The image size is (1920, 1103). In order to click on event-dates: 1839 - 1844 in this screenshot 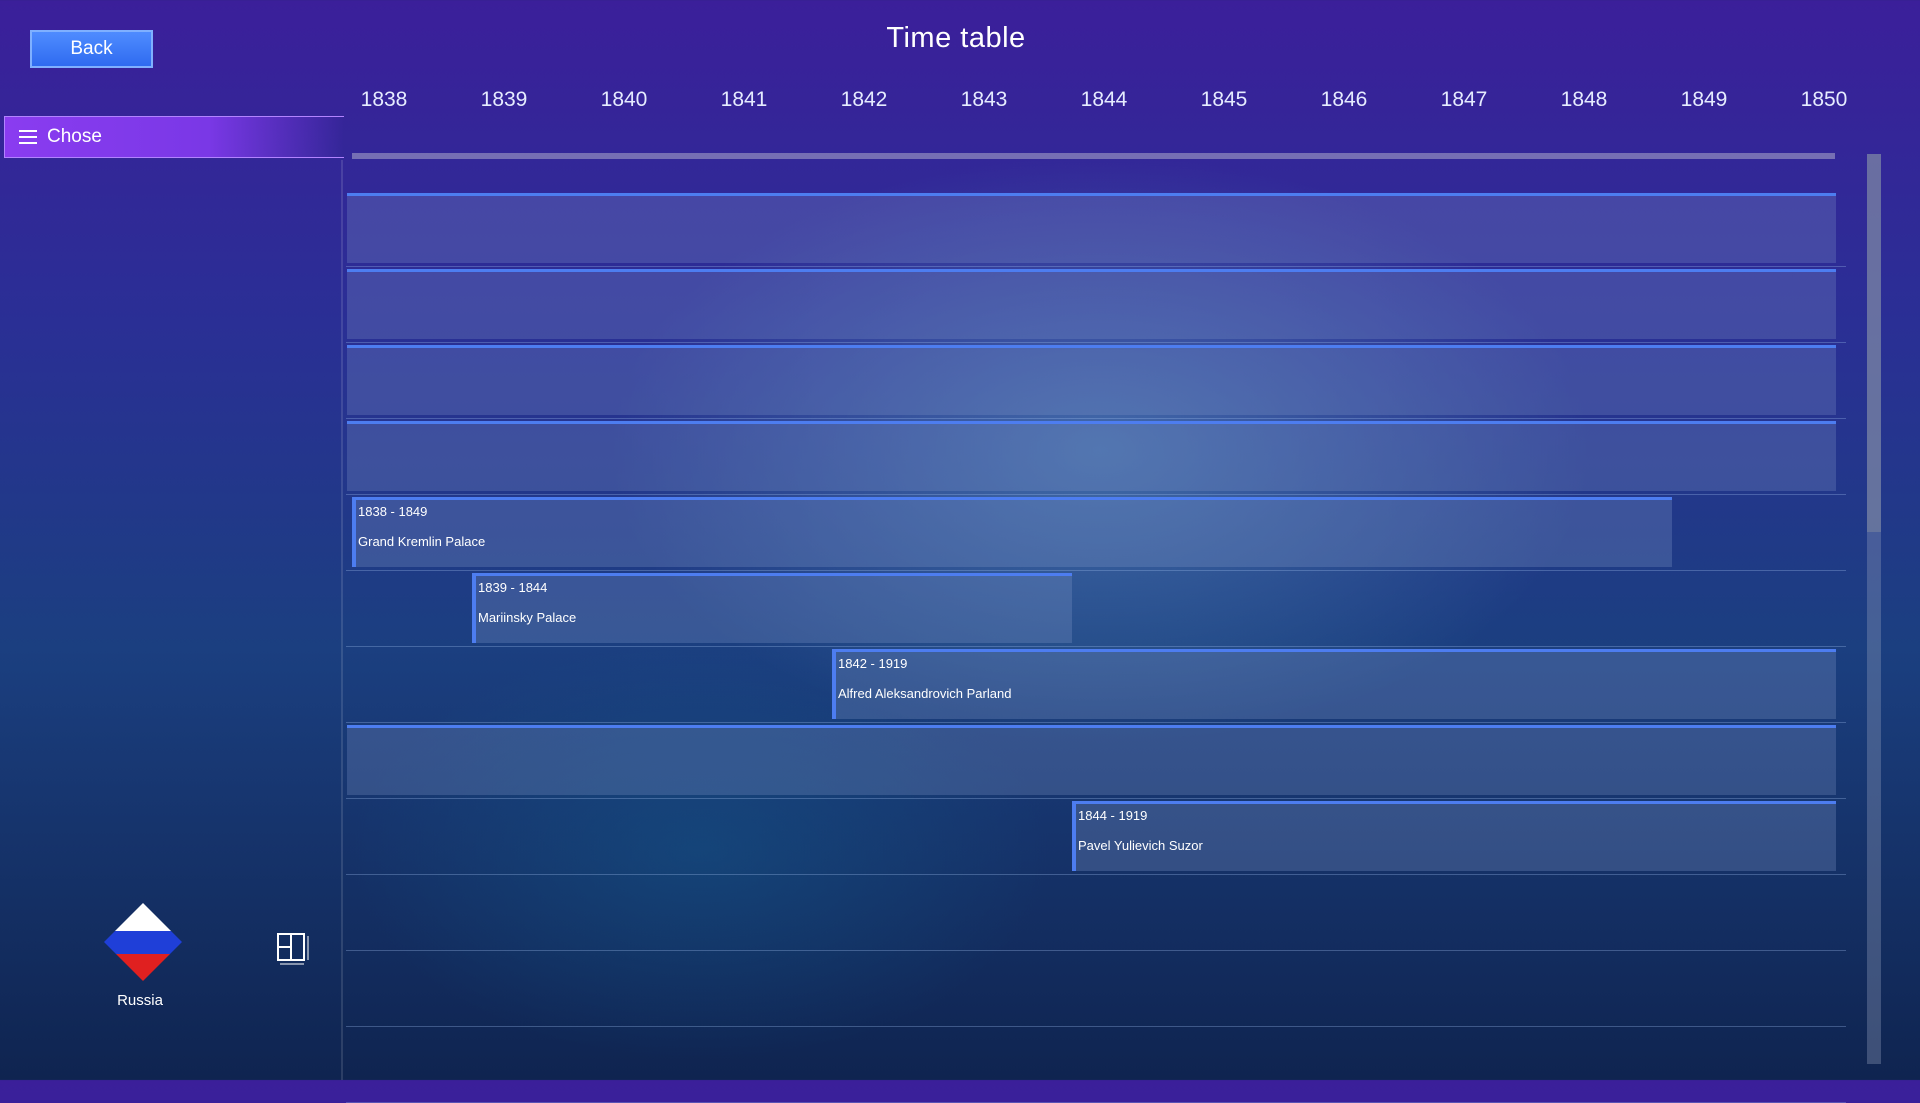, I will do `click(513, 587)`.